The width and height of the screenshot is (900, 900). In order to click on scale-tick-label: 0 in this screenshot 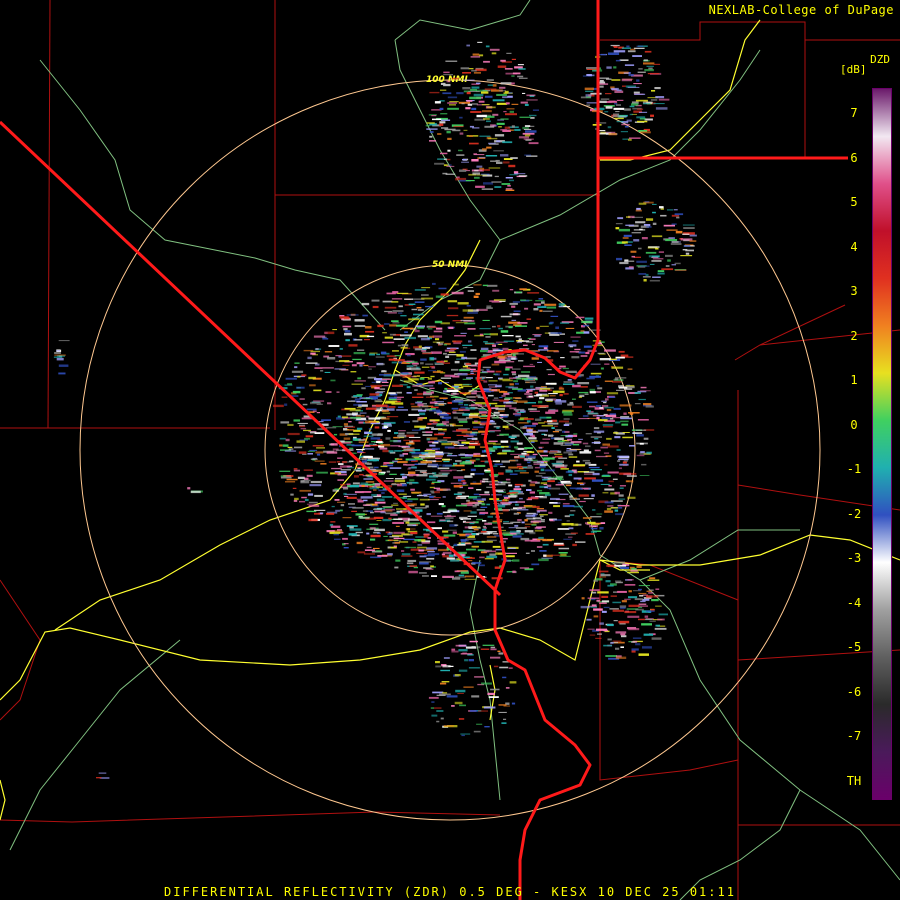, I will do `click(854, 424)`.